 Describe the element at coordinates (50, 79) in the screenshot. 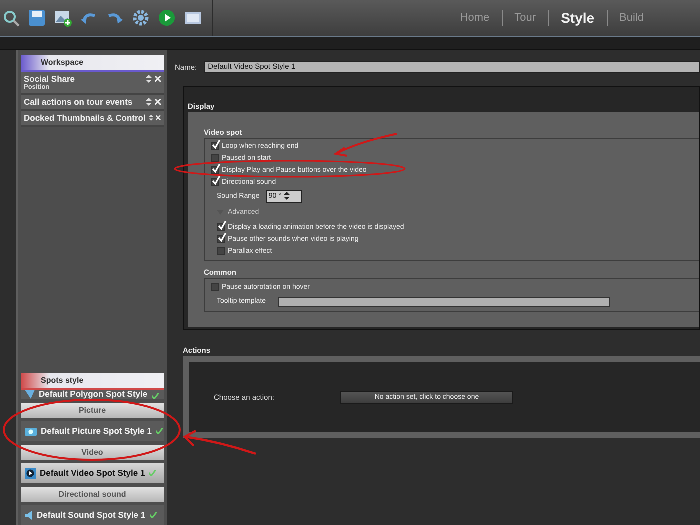

I see `panel-title: Social Share` at that location.